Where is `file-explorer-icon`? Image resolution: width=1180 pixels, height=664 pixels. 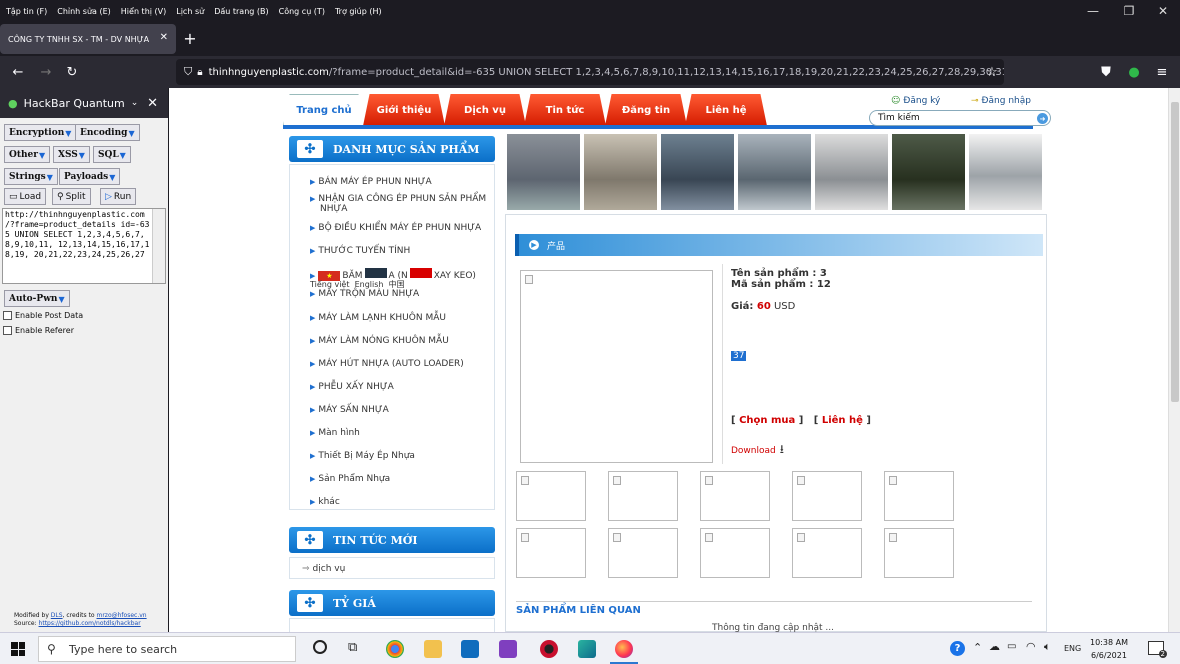 file-explorer-icon is located at coordinates (433, 649).